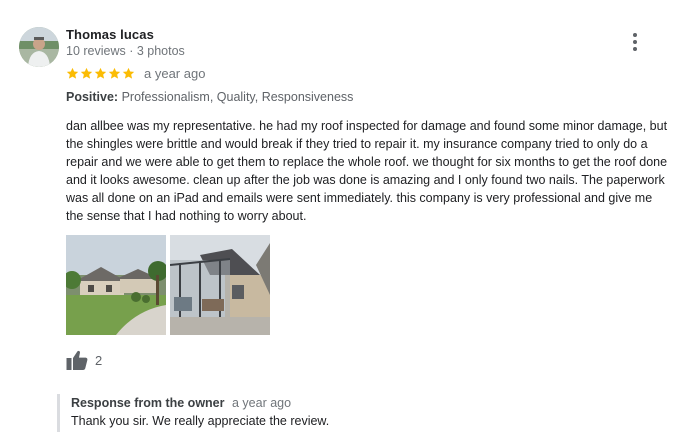 The height and width of the screenshot is (432, 674). I want to click on thumbs-up-icon, so click(77, 360).